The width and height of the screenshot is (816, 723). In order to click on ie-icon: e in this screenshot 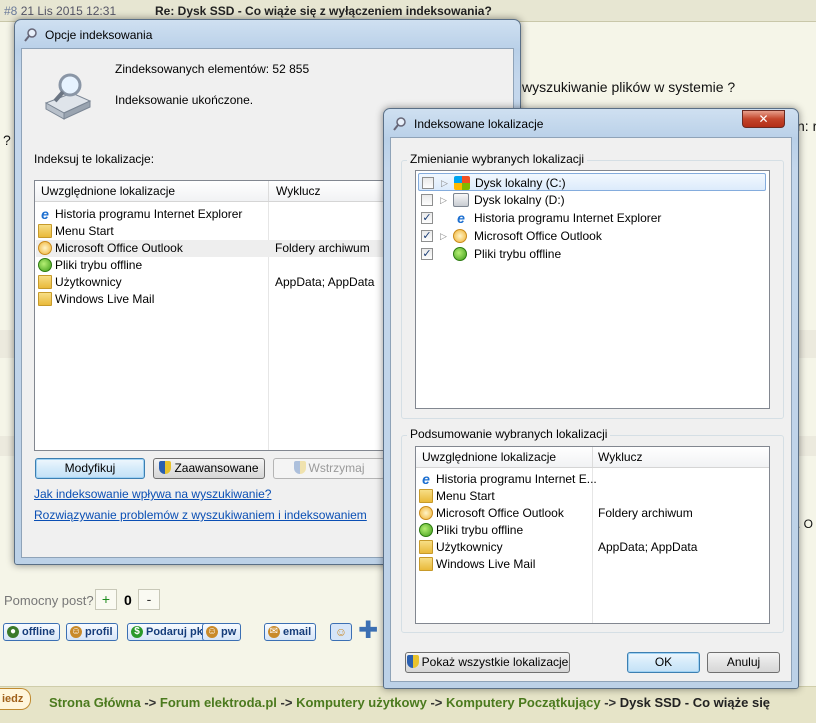, I will do `click(461, 218)`.